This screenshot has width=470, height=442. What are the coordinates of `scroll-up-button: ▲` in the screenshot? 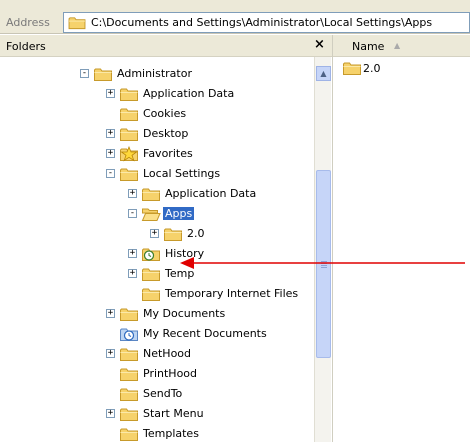 It's located at (323, 73).